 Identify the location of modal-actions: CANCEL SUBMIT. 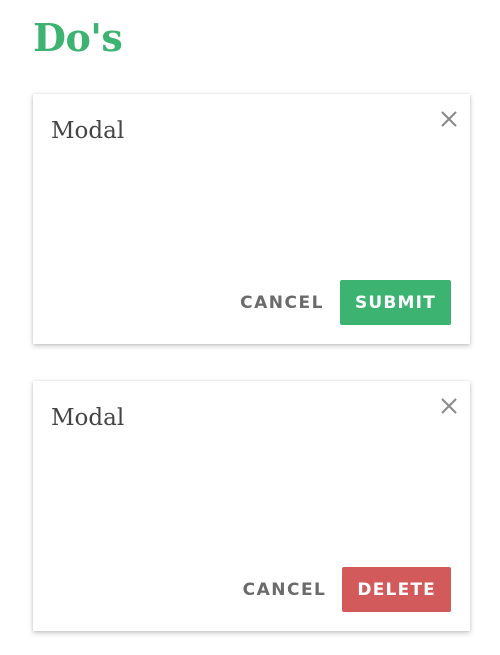
(345, 302).